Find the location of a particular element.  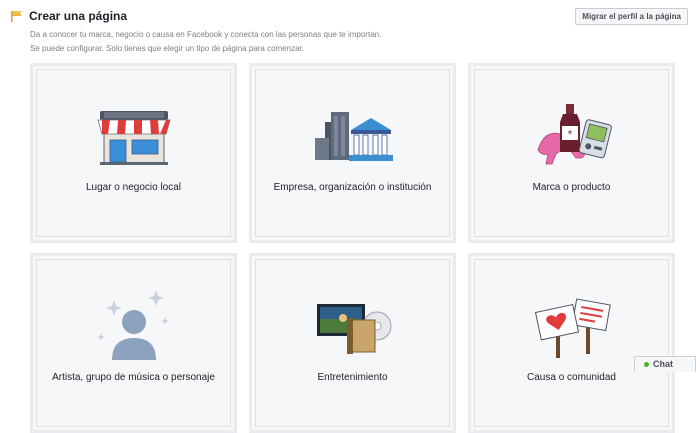

card-artist: Artista, grupo de música o personaje is located at coordinates (133, 343).